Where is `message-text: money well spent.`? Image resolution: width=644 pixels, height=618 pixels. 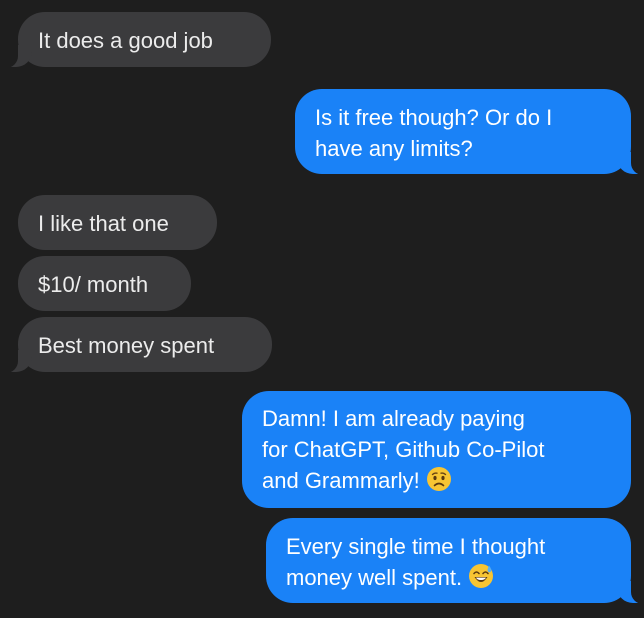 message-text: money well spent. is located at coordinates (374, 577).